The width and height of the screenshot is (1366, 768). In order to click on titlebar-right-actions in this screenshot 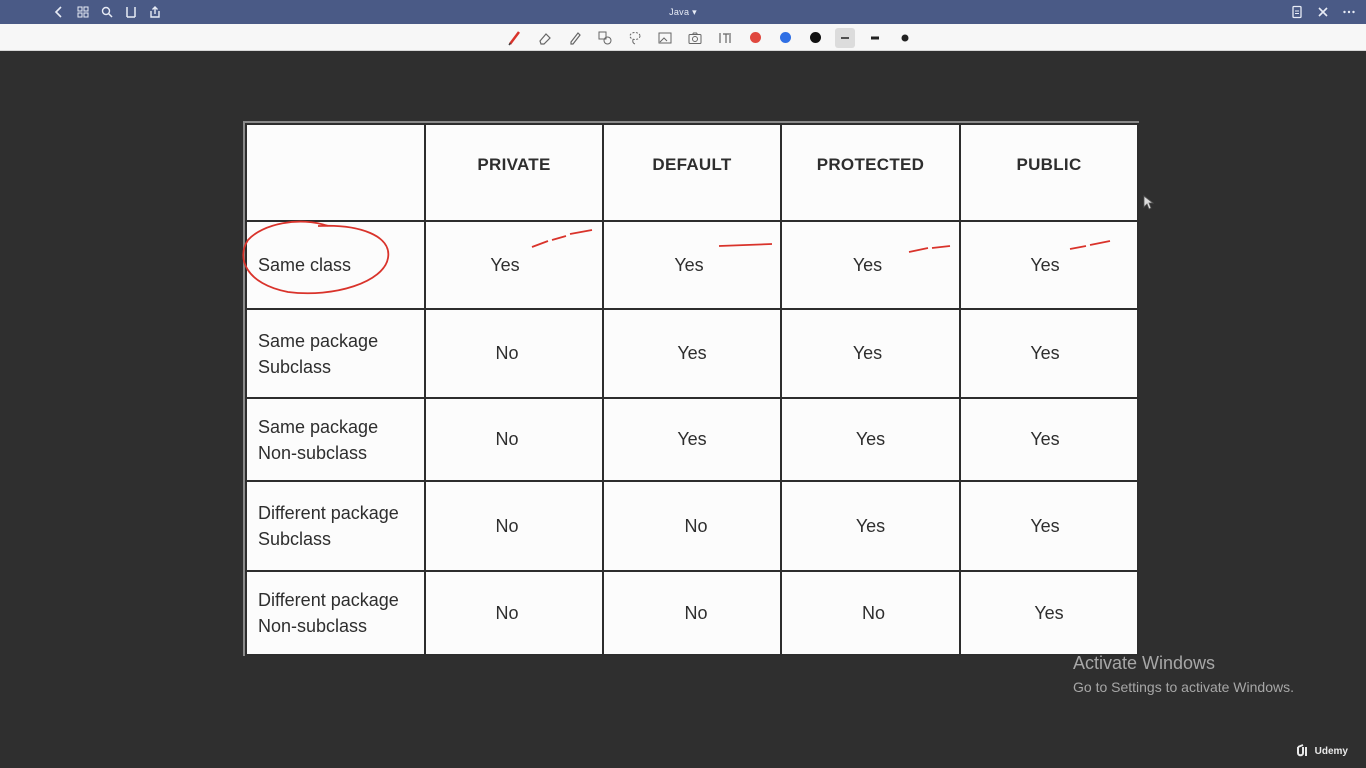, I will do `click(1323, 12)`.